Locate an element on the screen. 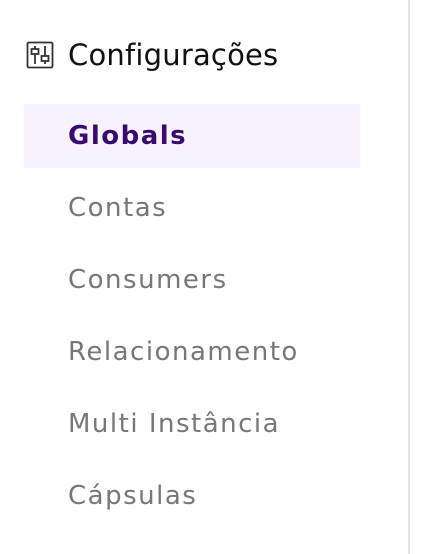 The image size is (444, 554). sidebar-item-multi-instancia: Multi Instância is located at coordinates (192, 424).